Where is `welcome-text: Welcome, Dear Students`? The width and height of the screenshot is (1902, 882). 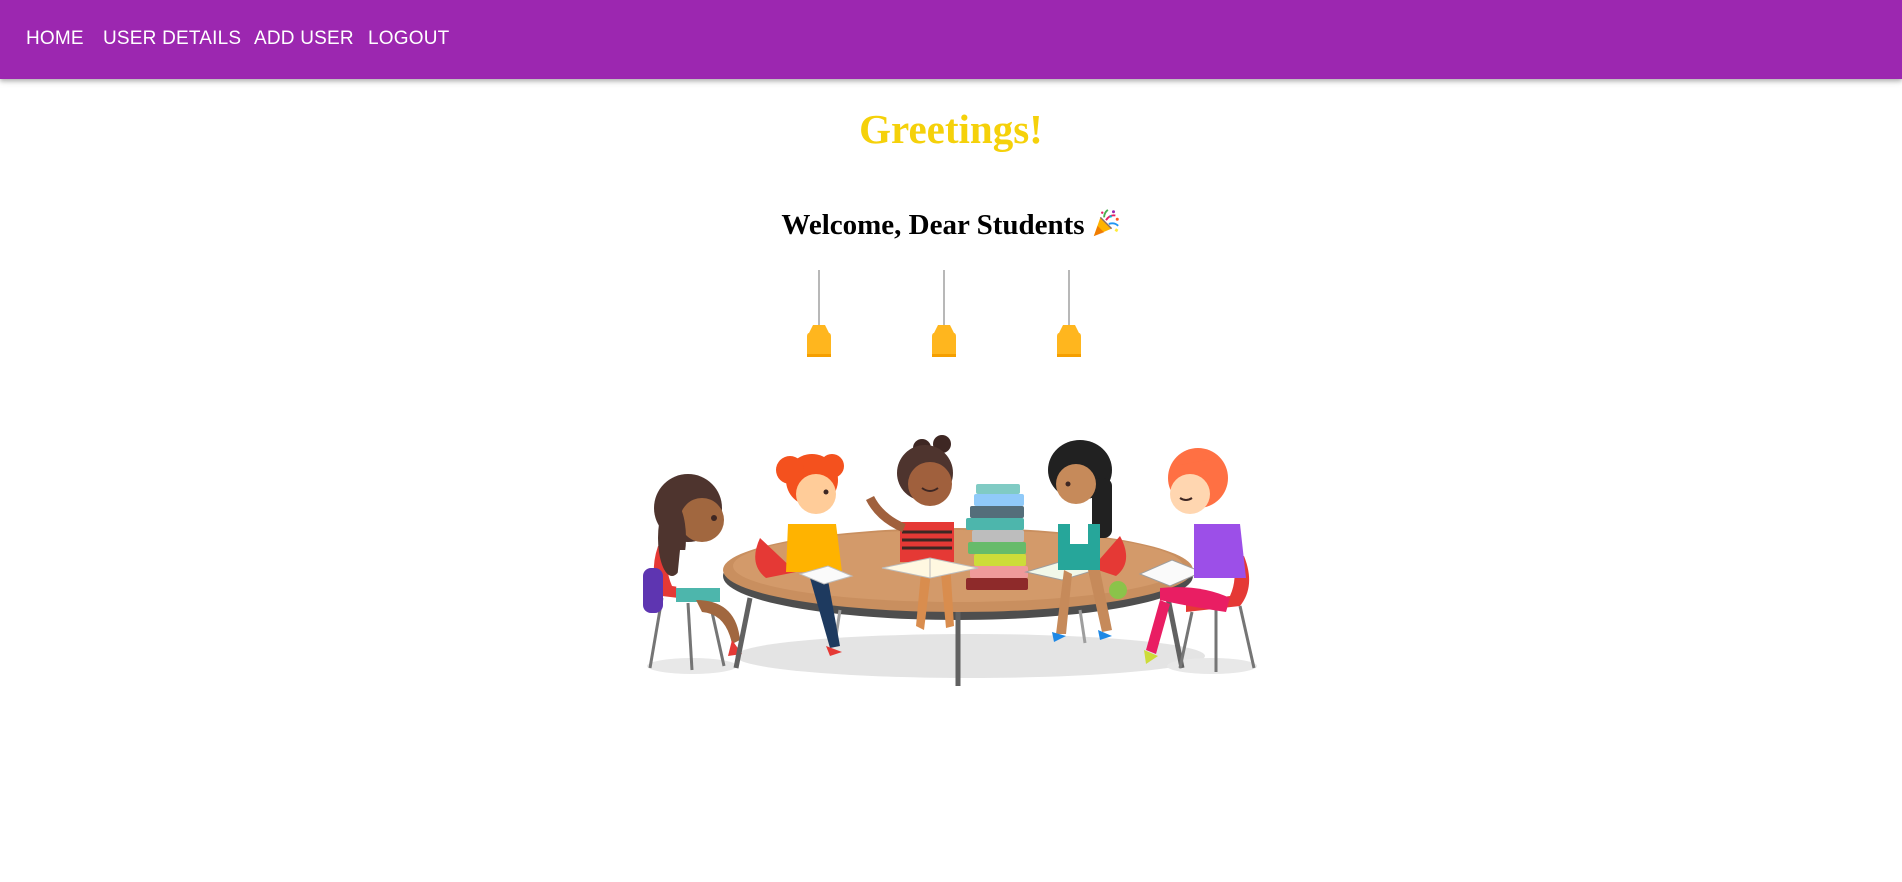
welcome-text: Welcome, Dear Students is located at coordinates (933, 225).